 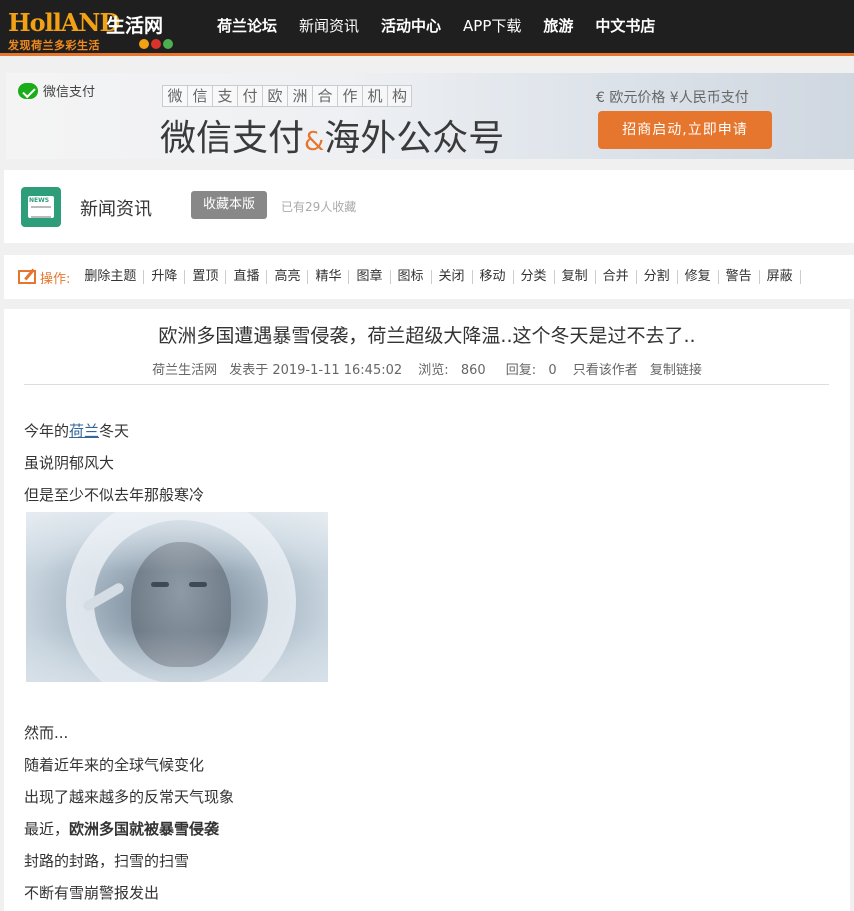 I want to click on ops-label-text: 操作:, so click(x=55, y=279).